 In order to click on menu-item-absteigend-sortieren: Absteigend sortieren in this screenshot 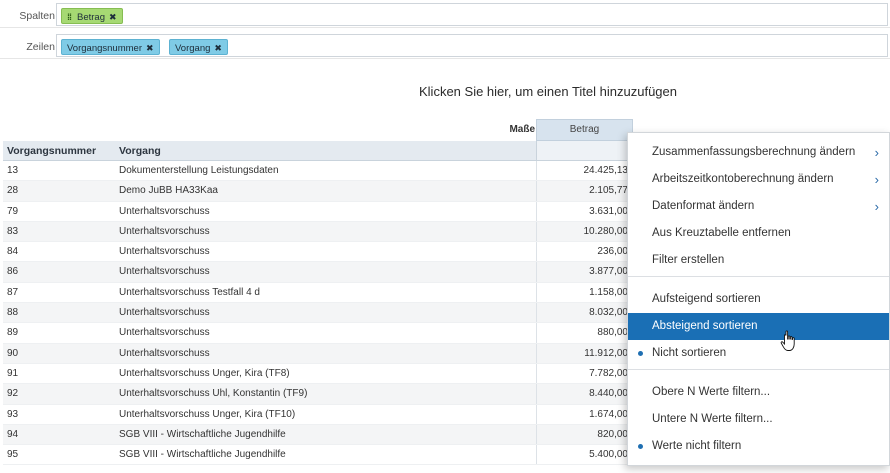, I will do `click(758, 326)`.